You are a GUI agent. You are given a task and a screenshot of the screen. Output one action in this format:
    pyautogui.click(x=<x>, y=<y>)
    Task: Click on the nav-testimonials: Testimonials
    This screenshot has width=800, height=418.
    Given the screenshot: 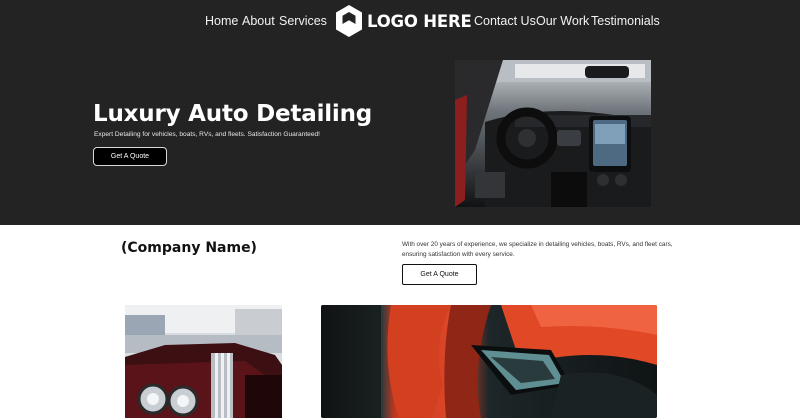 What is the action you would take?
    pyautogui.click(x=625, y=21)
    